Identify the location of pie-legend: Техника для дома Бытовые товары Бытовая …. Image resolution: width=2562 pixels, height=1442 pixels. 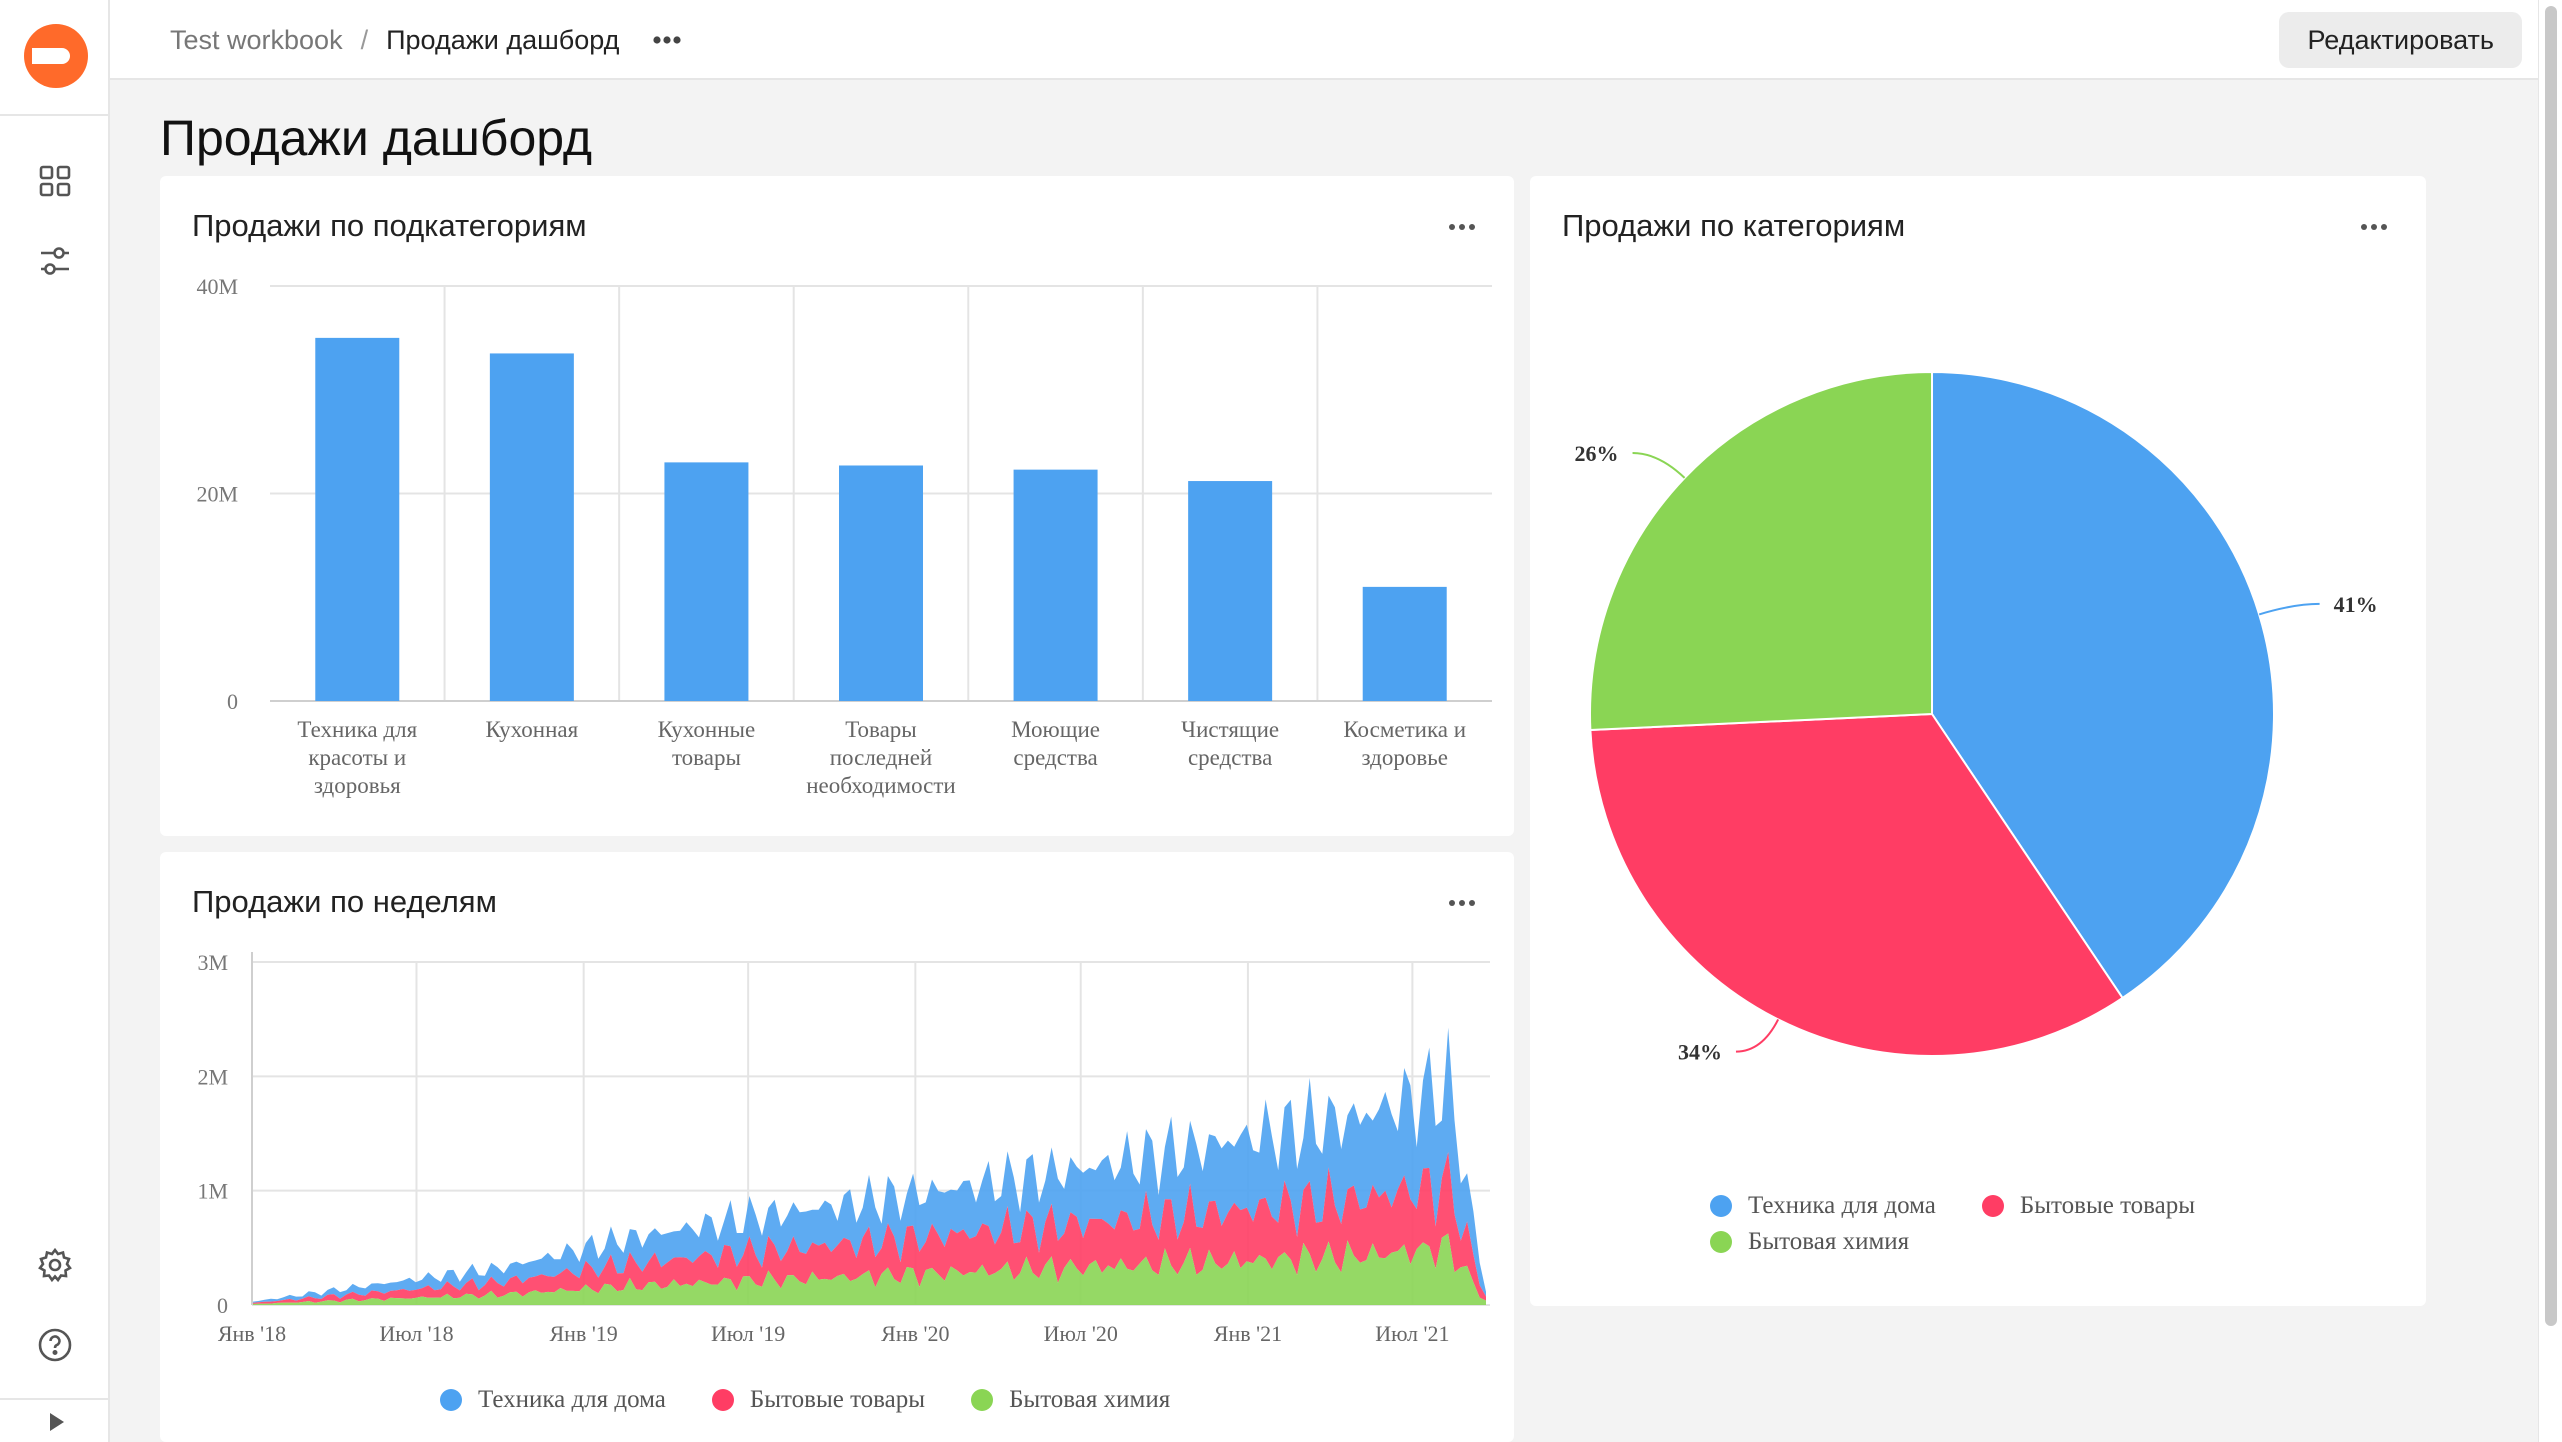
(2030, 1224).